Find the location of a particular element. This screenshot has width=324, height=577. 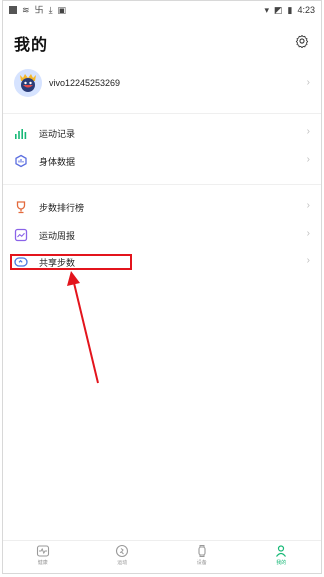

tab-health: 健康 is located at coordinates (43, 557).